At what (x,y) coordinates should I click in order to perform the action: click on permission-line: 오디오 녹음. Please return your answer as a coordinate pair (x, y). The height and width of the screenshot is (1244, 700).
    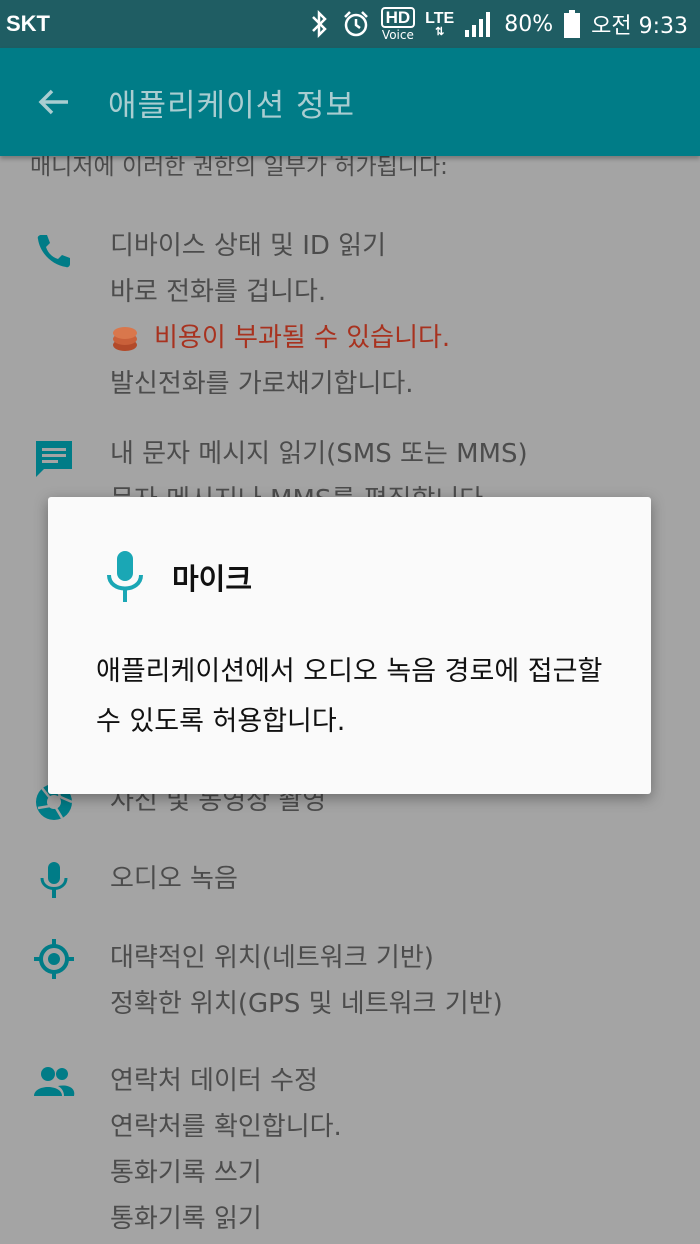
    Looking at the image, I should click on (174, 879).